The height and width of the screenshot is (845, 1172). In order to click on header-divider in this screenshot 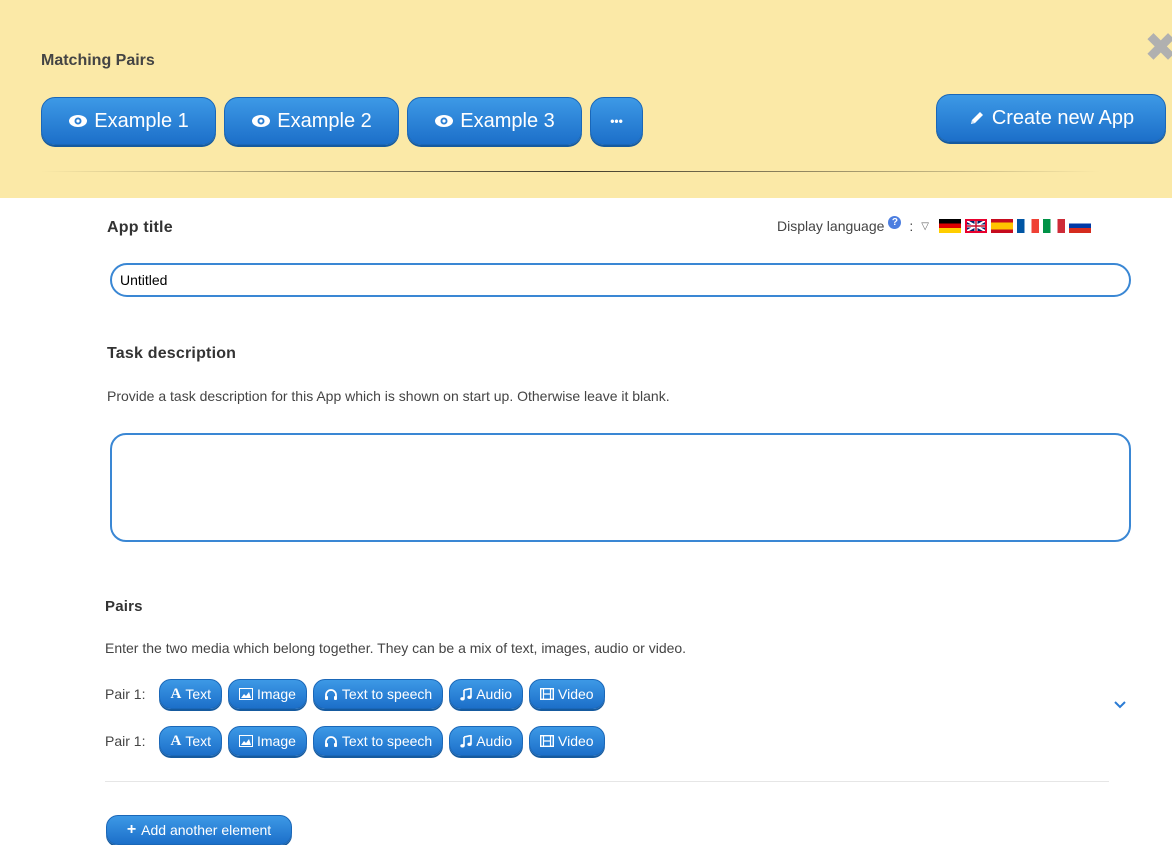, I will do `click(570, 171)`.